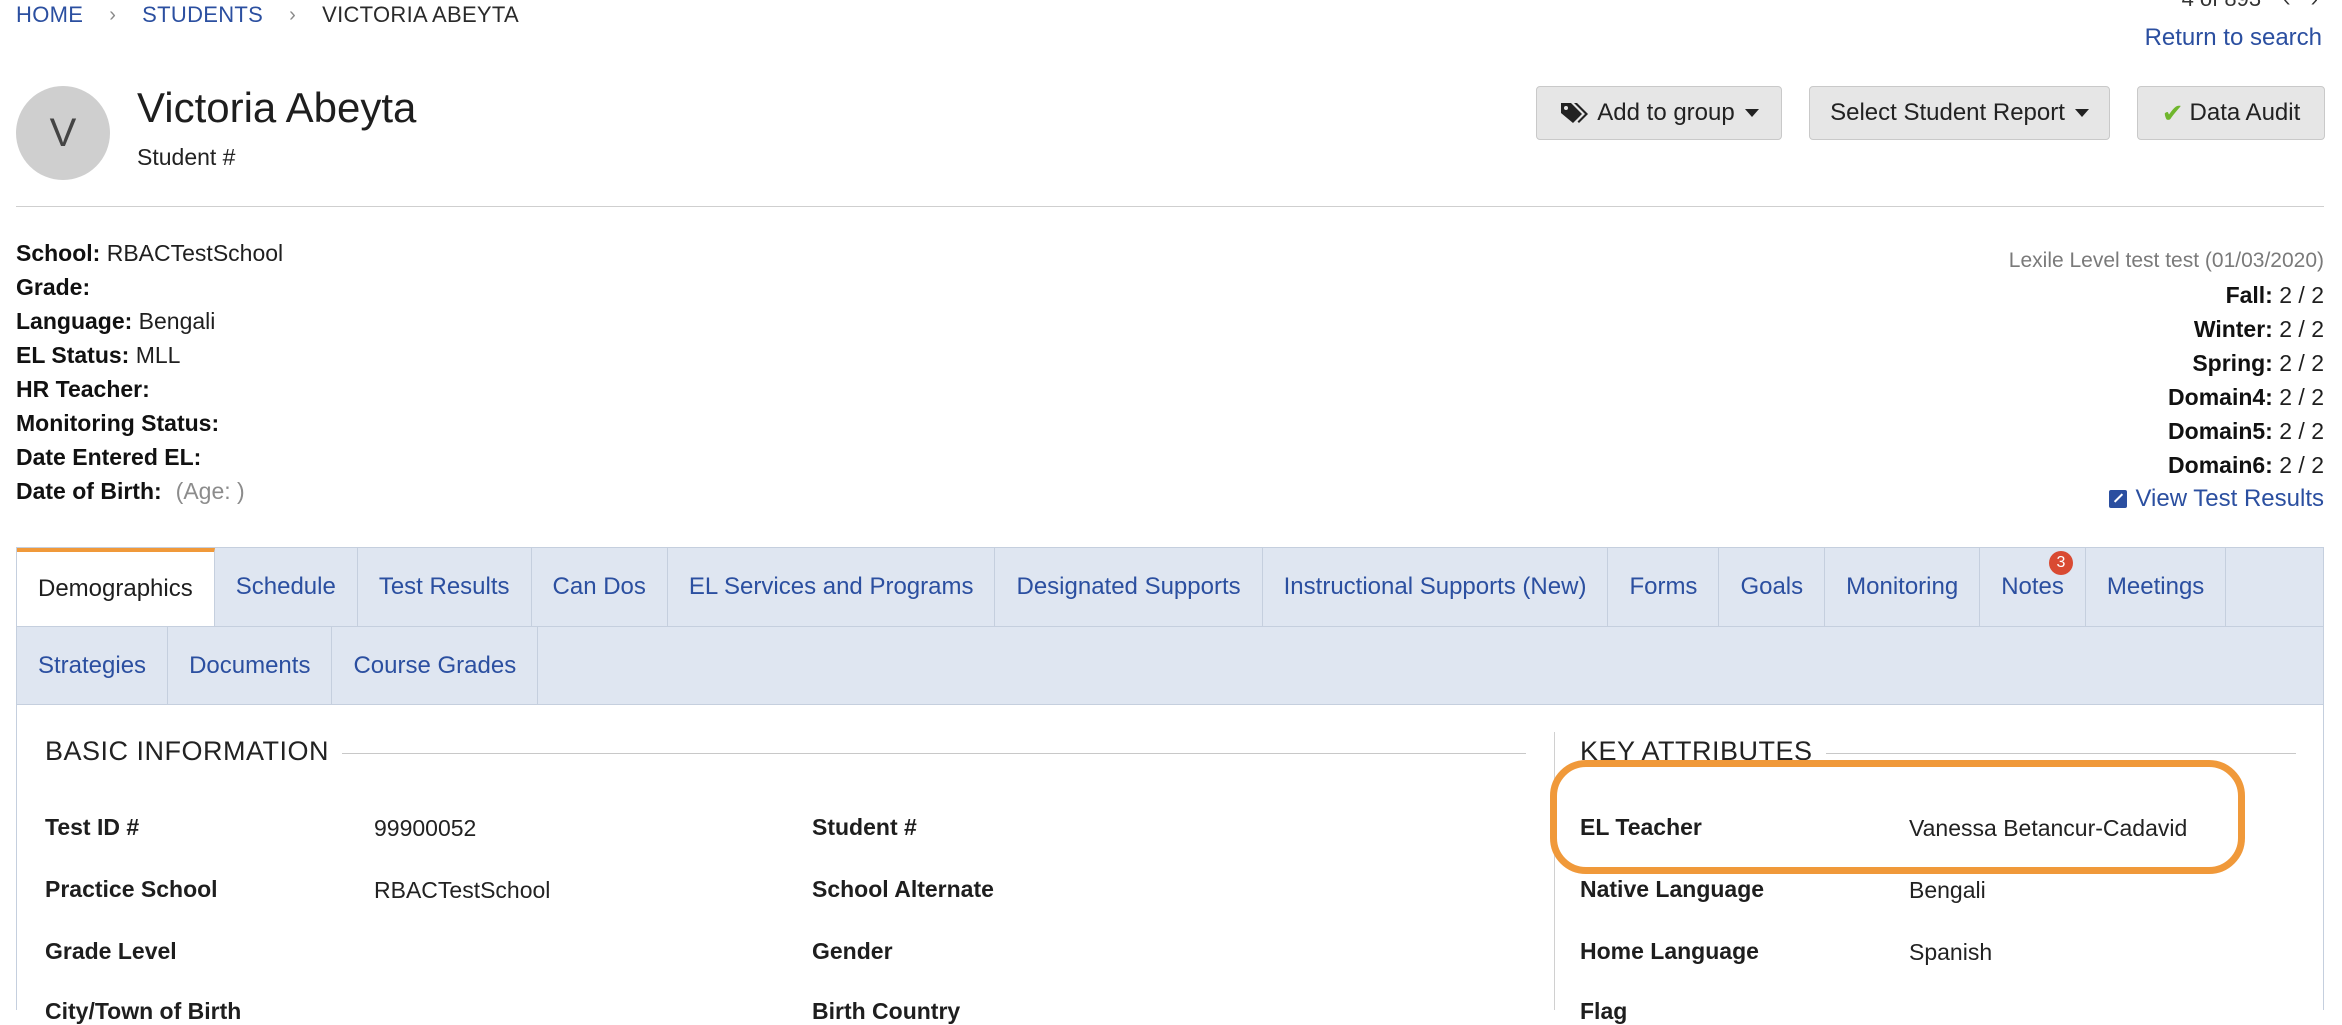 The width and height of the screenshot is (2342, 1025). What do you see at coordinates (286, 587) in the screenshot?
I see `tab-schedule: Schedule` at bounding box center [286, 587].